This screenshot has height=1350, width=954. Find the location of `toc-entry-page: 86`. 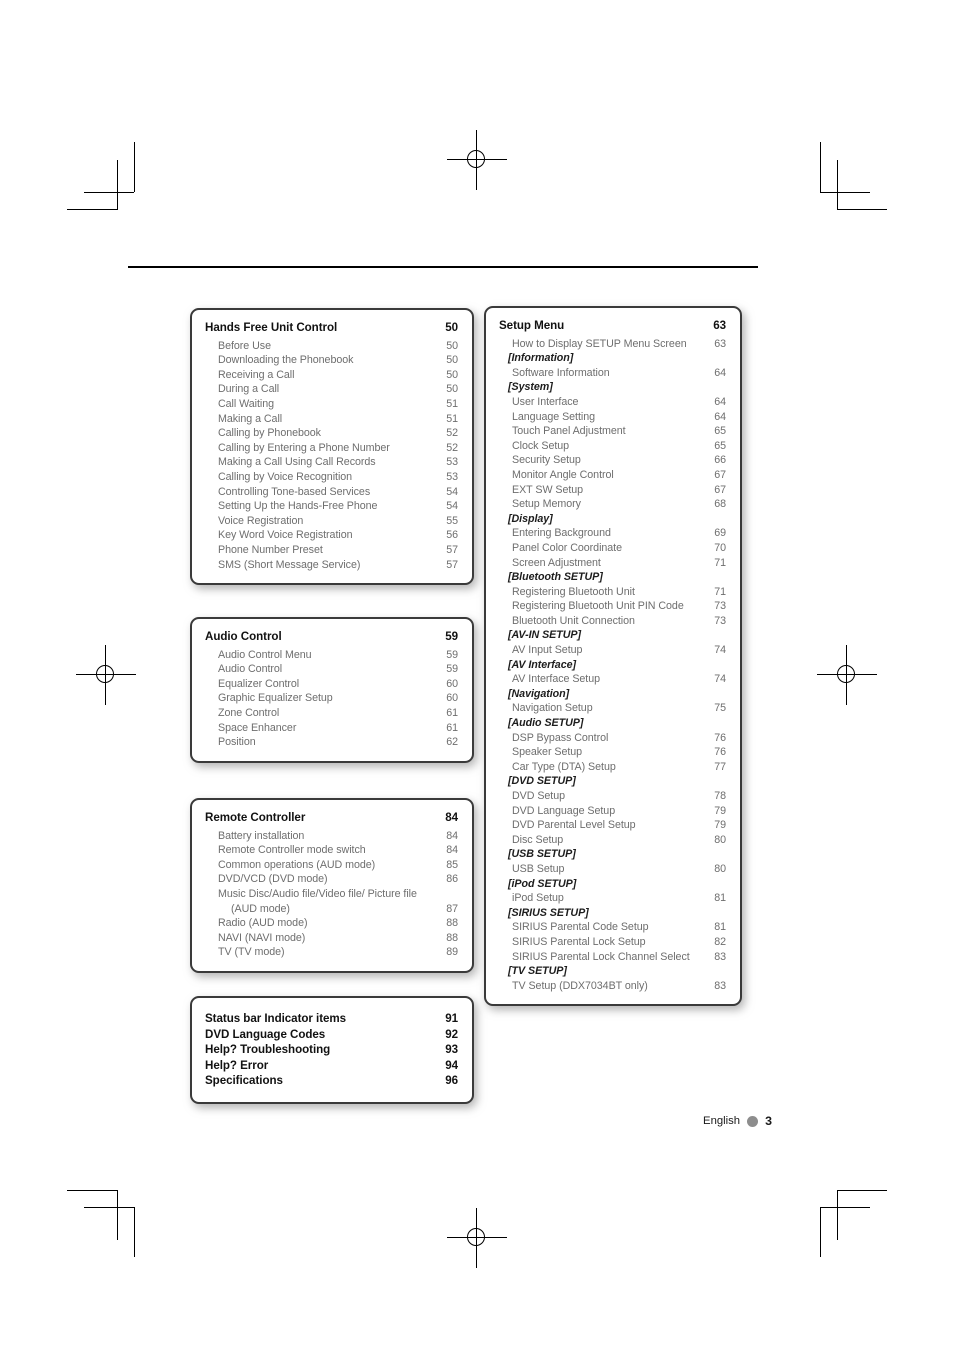

toc-entry-page: 86 is located at coordinates (452, 879).